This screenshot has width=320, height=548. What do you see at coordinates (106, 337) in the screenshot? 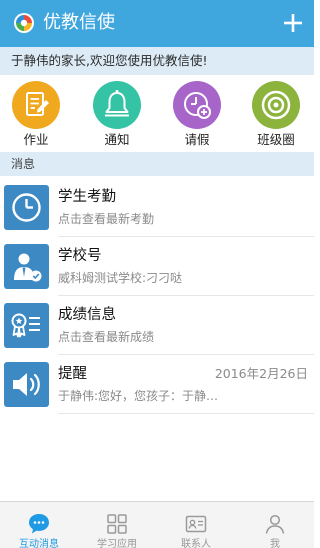
I see `message-subtitle: 点击查看最新成绩` at bounding box center [106, 337].